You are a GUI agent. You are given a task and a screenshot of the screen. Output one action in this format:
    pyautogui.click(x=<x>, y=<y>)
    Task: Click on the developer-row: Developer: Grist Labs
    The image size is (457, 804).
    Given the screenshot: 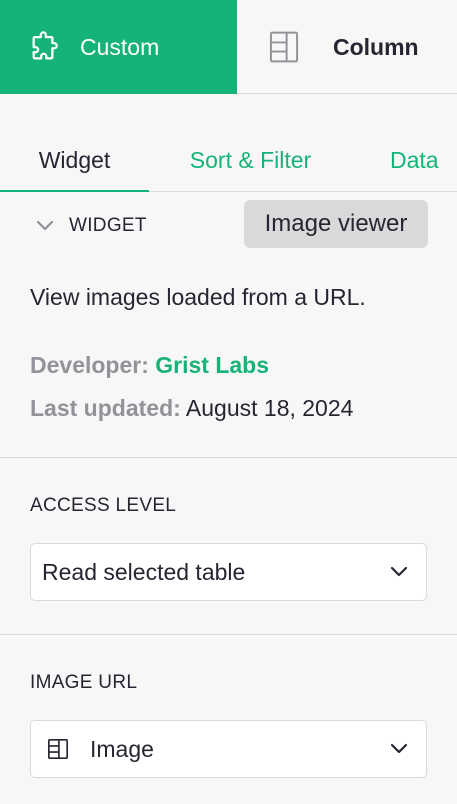 What is the action you would take?
    pyautogui.click(x=149, y=365)
    